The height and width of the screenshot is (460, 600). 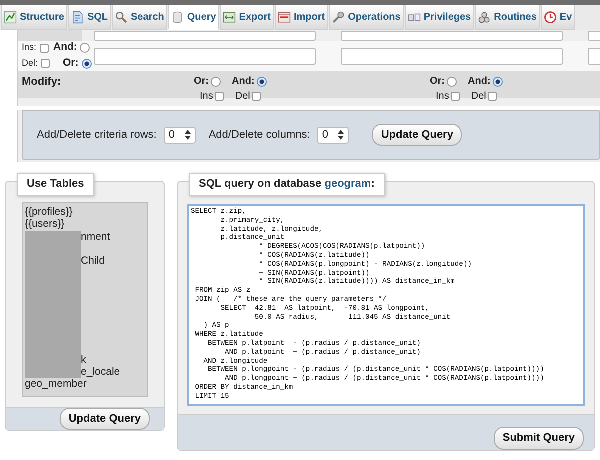 I want to click on tab: Ev, so click(x=558, y=17).